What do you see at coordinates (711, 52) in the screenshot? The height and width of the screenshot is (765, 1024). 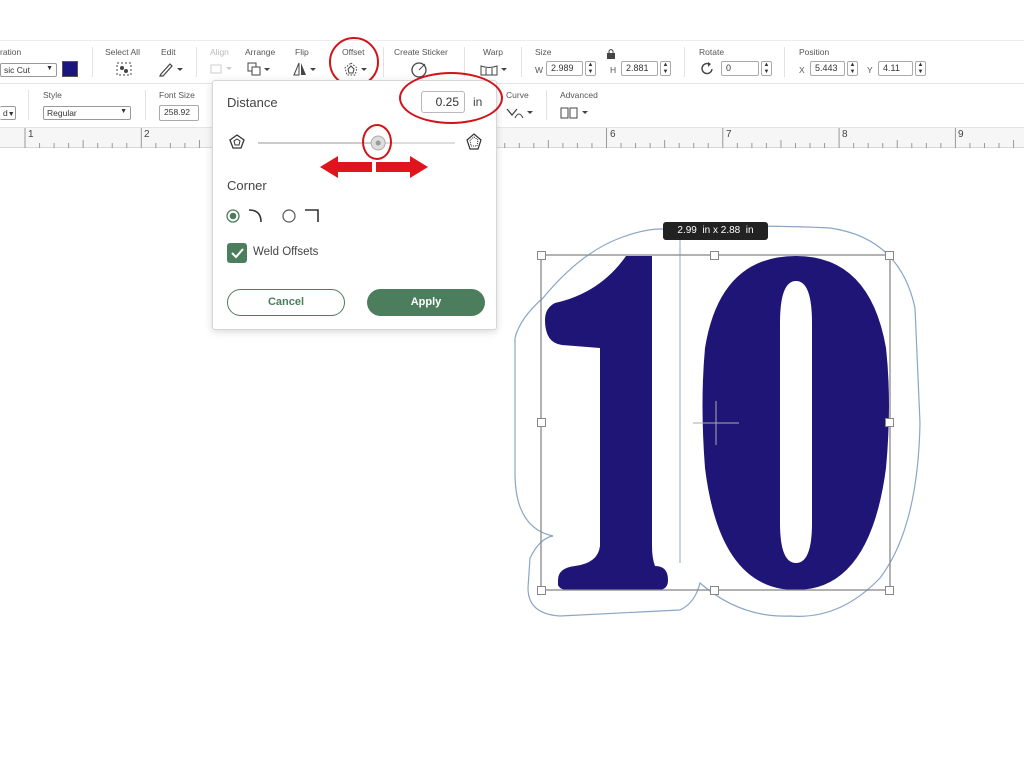 I see `rotate-group: Rotate` at bounding box center [711, 52].